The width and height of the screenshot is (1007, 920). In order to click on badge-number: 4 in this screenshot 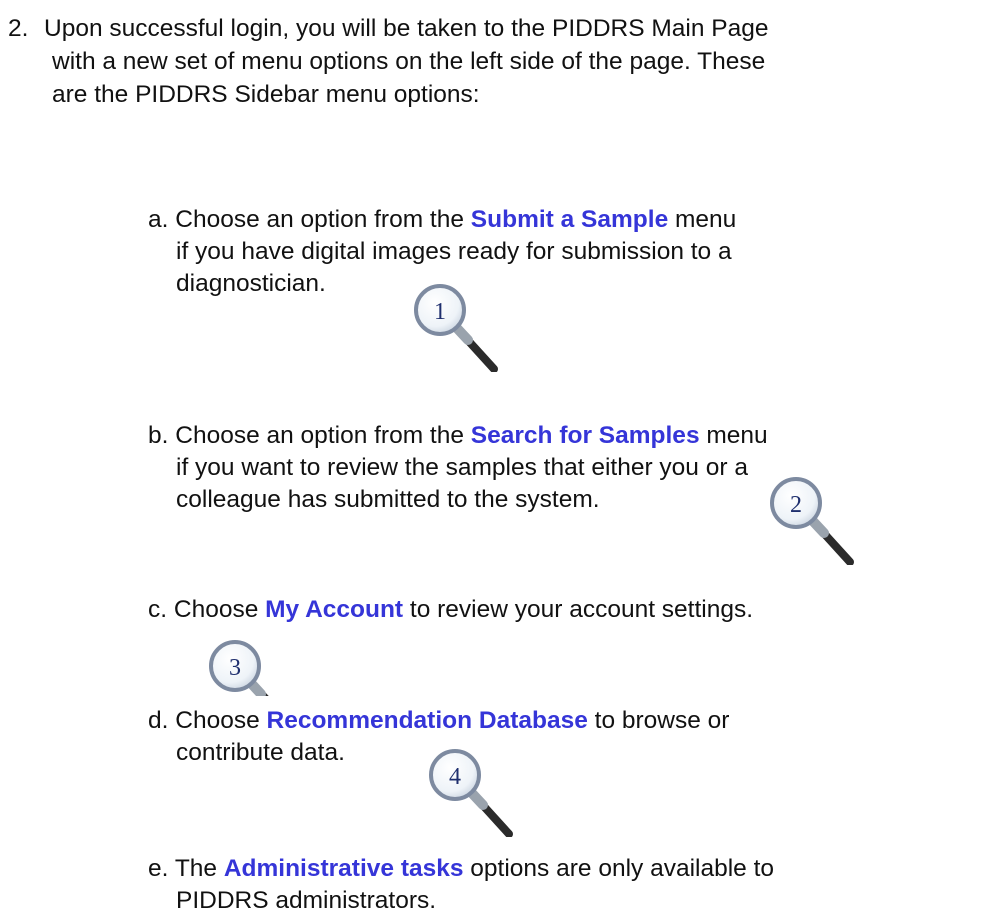, I will do `click(455, 777)`.